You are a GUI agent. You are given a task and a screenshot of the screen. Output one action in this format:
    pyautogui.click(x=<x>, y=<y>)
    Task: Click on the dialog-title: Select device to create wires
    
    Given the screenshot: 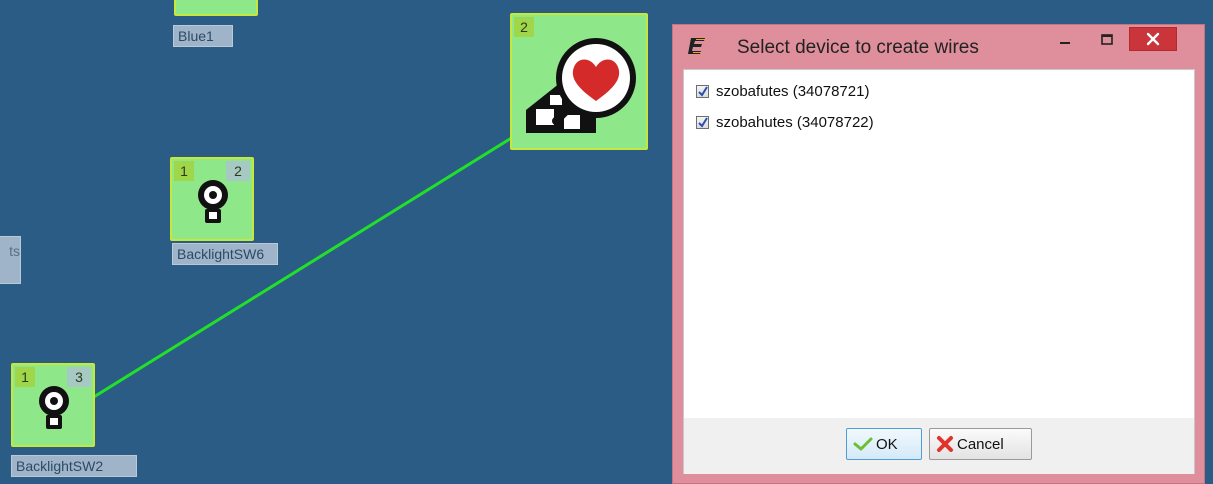 What is the action you would take?
    pyautogui.click(x=858, y=47)
    